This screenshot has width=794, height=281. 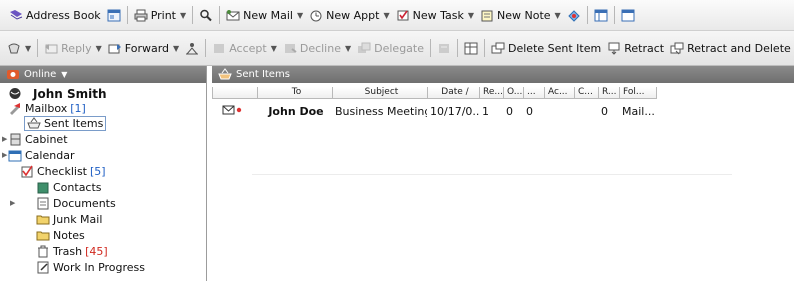 I want to click on share-button, so click(x=192, y=48).